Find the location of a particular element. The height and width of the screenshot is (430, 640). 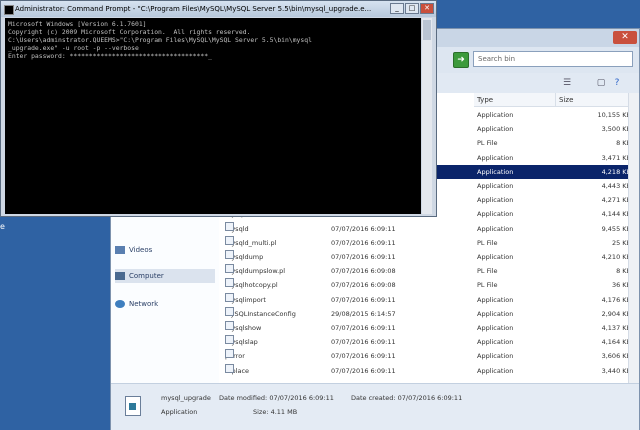

cell-size: 3,606 KB is located at coordinates (616, 356).